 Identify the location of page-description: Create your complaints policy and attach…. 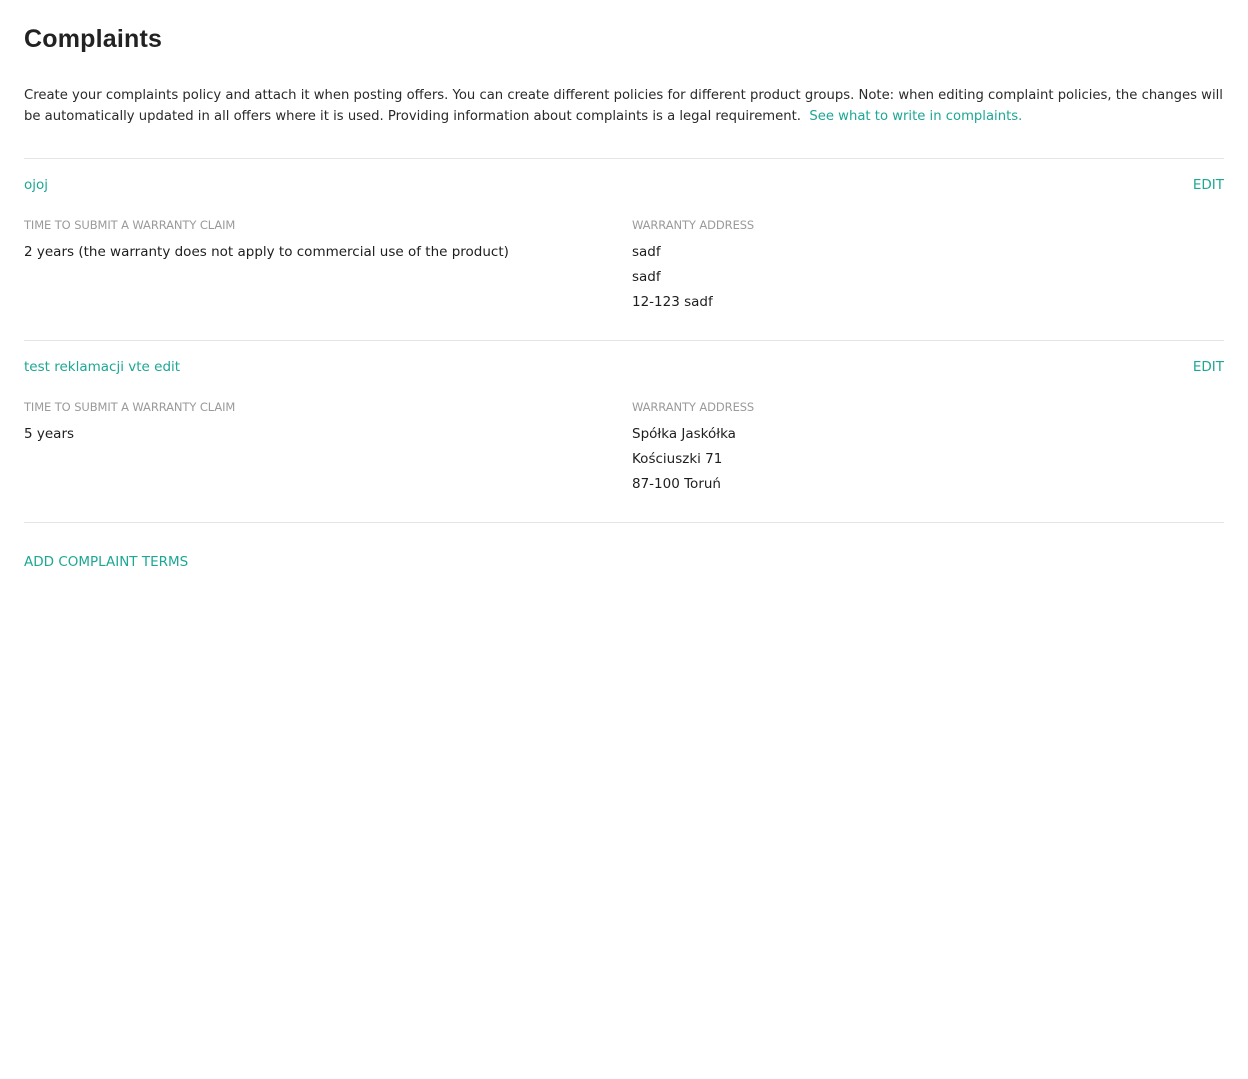
(624, 106).